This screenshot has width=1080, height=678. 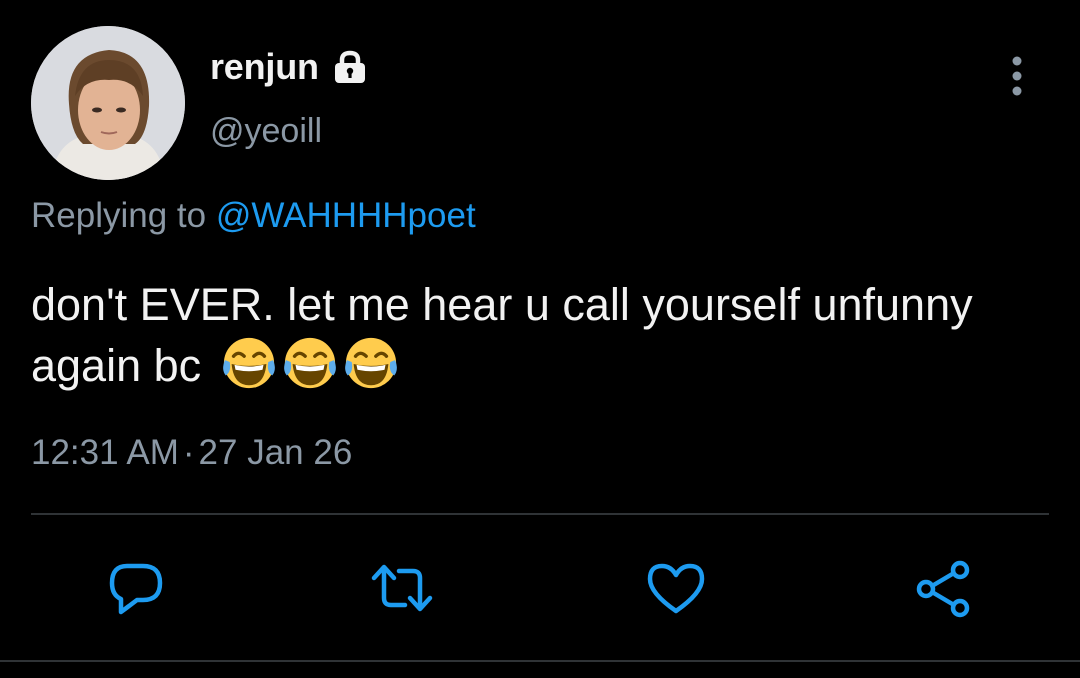 What do you see at coordinates (540, 661) in the screenshot?
I see `bottom-divider` at bounding box center [540, 661].